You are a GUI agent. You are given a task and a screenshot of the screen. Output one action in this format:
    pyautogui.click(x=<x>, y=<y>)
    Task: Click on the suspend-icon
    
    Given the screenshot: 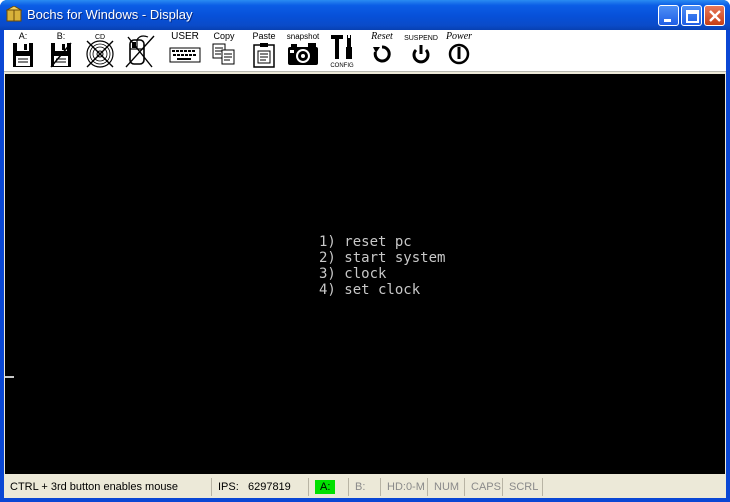 What is the action you would take?
    pyautogui.click(x=421, y=54)
    